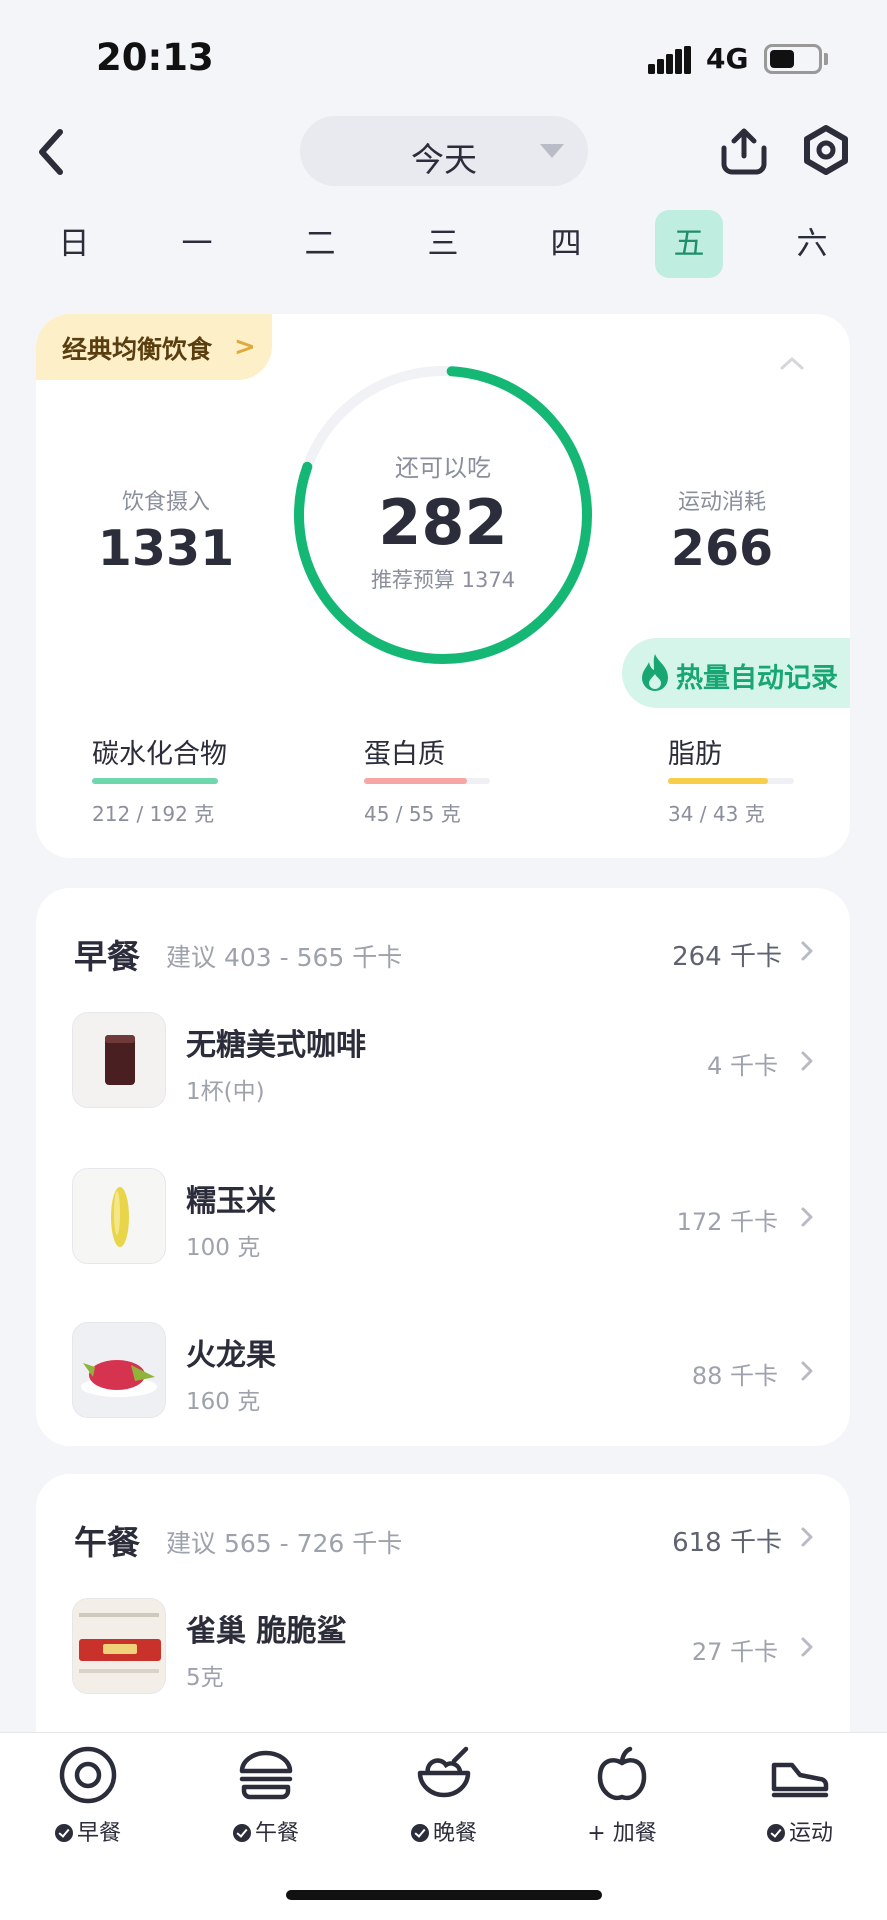 This screenshot has width=887, height=1920. What do you see at coordinates (412, 814) in the screenshot?
I see `macro-amount: 45 / 55 克` at bounding box center [412, 814].